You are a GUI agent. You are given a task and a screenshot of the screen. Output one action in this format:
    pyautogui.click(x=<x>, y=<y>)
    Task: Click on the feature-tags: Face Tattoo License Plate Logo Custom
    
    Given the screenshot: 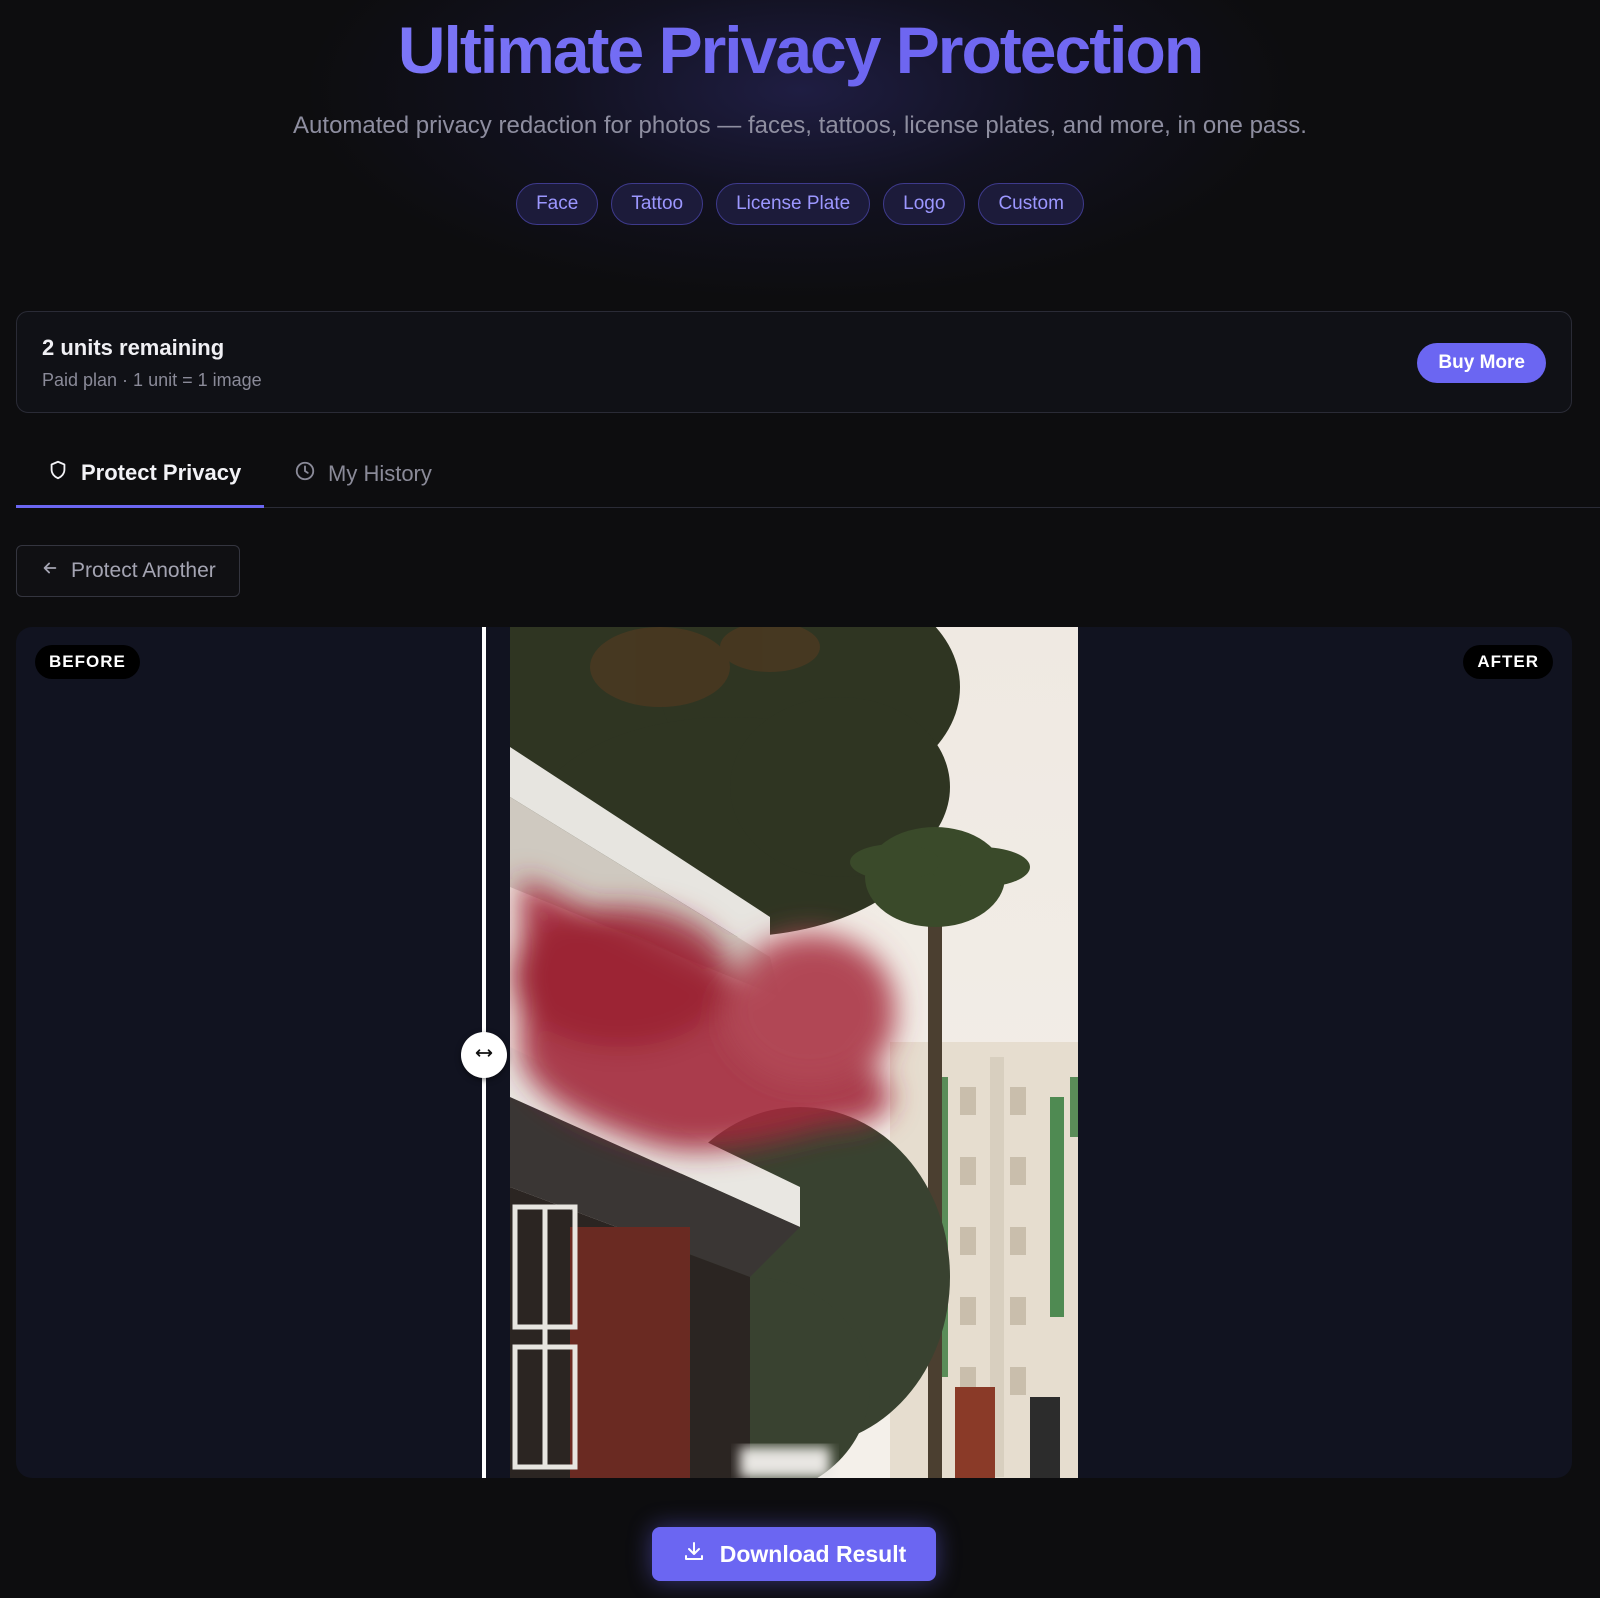 What is the action you would take?
    pyautogui.click(x=800, y=204)
    